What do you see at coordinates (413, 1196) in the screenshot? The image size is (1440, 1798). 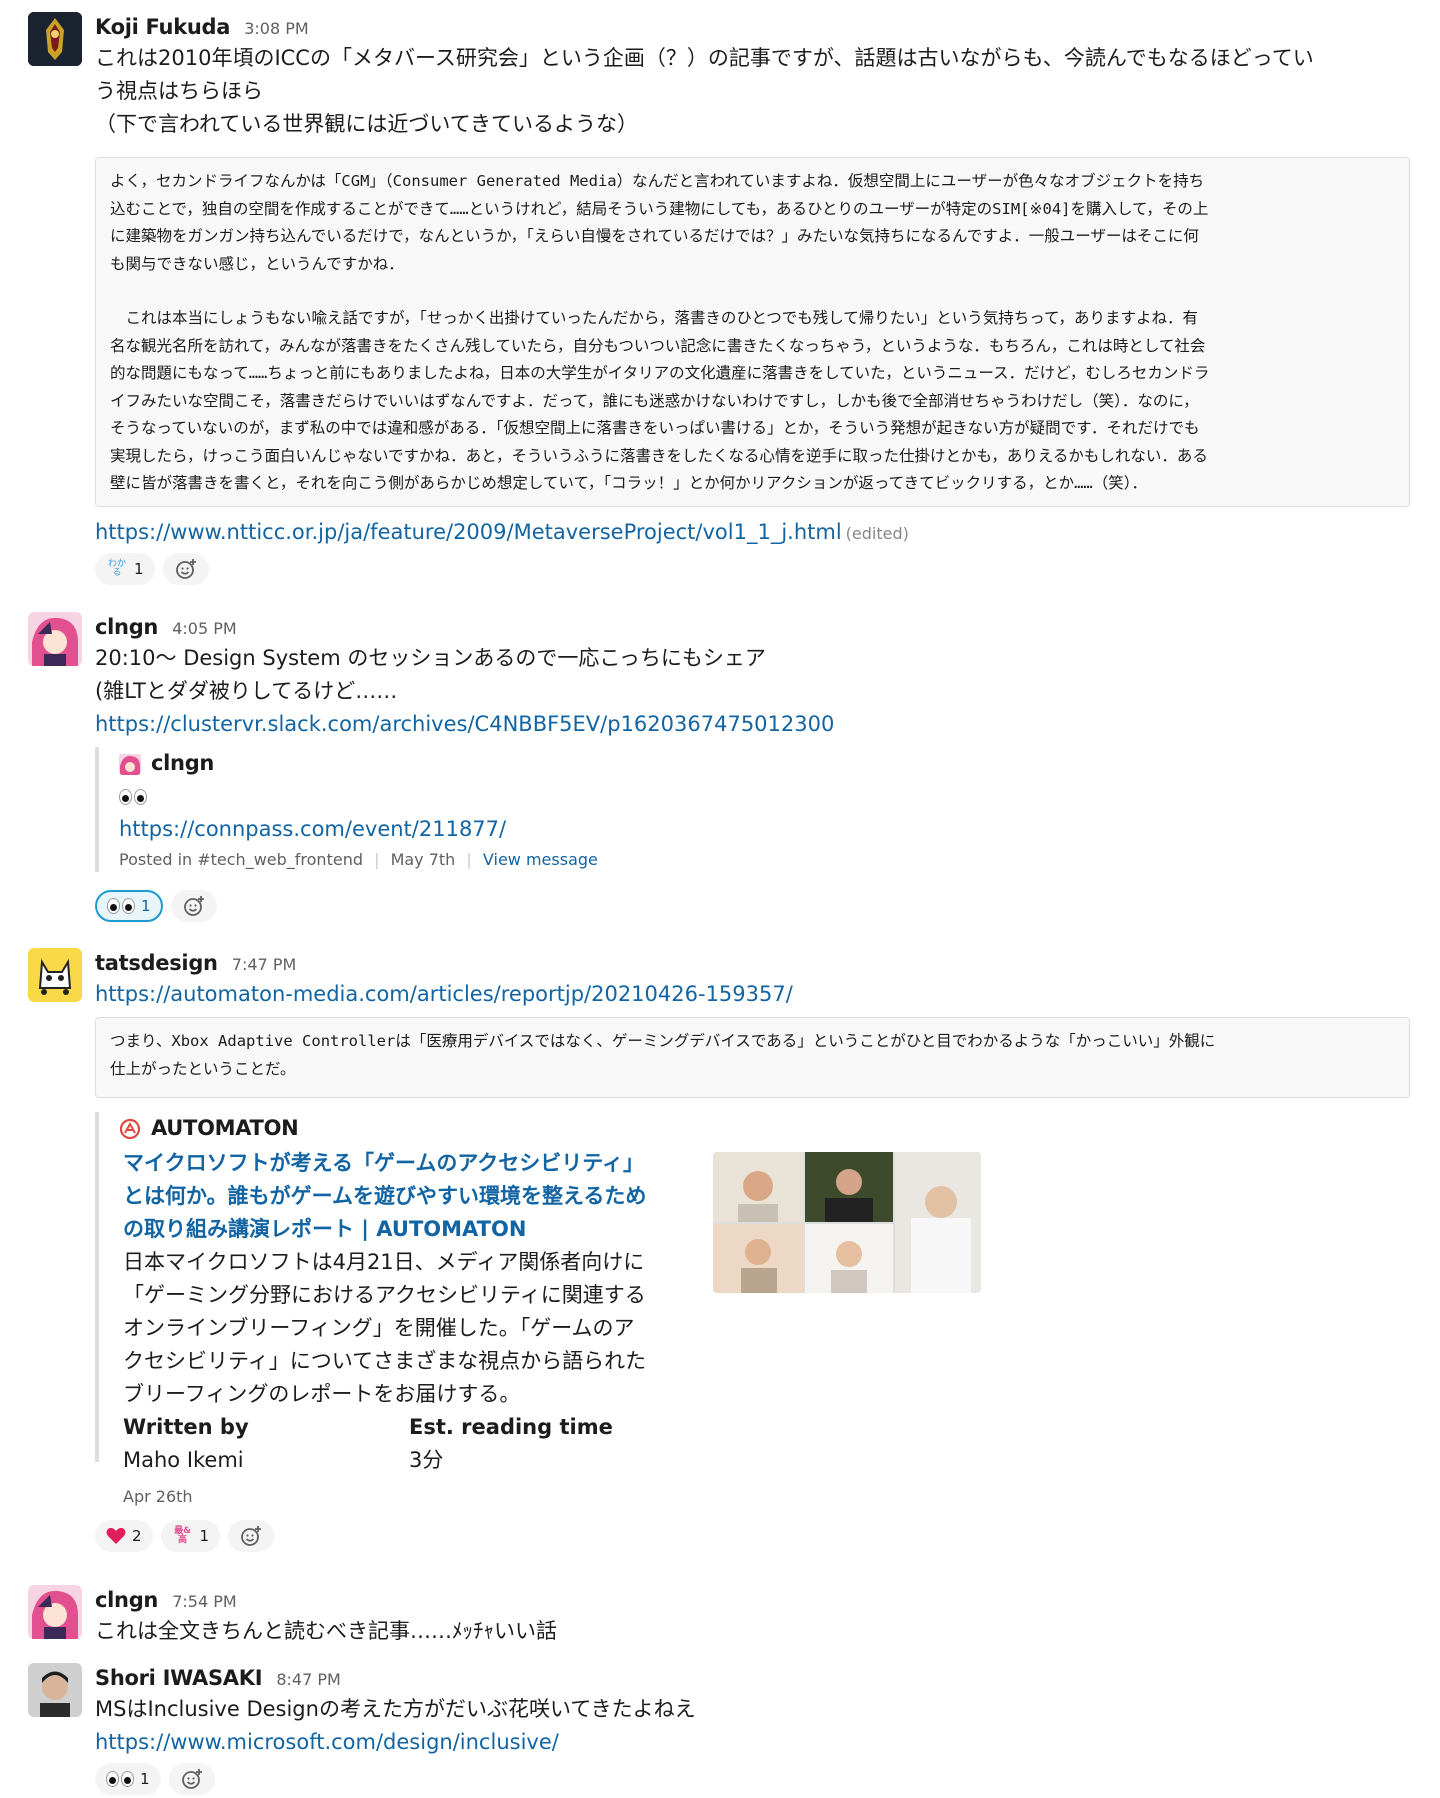 I see `preview-title: とは何か。誰もがゲームを遊びやすい環境を整えるため` at bounding box center [413, 1196].